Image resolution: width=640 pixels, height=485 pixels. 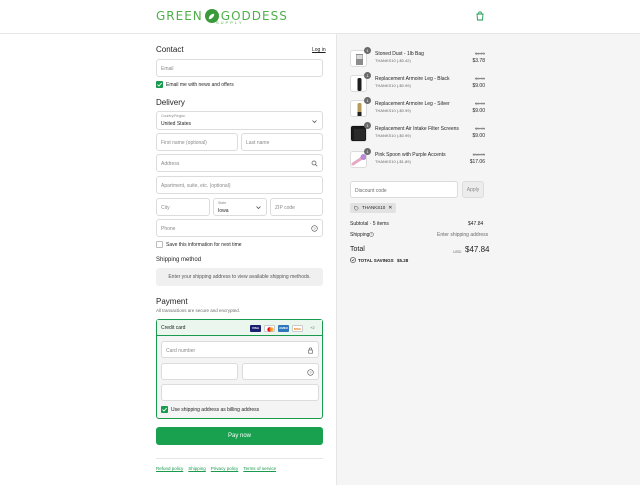 What do you see at coordinates (312, 327) in the screenshot?
I see `more-brands-badge: +2` at bounding box center [312, 327].